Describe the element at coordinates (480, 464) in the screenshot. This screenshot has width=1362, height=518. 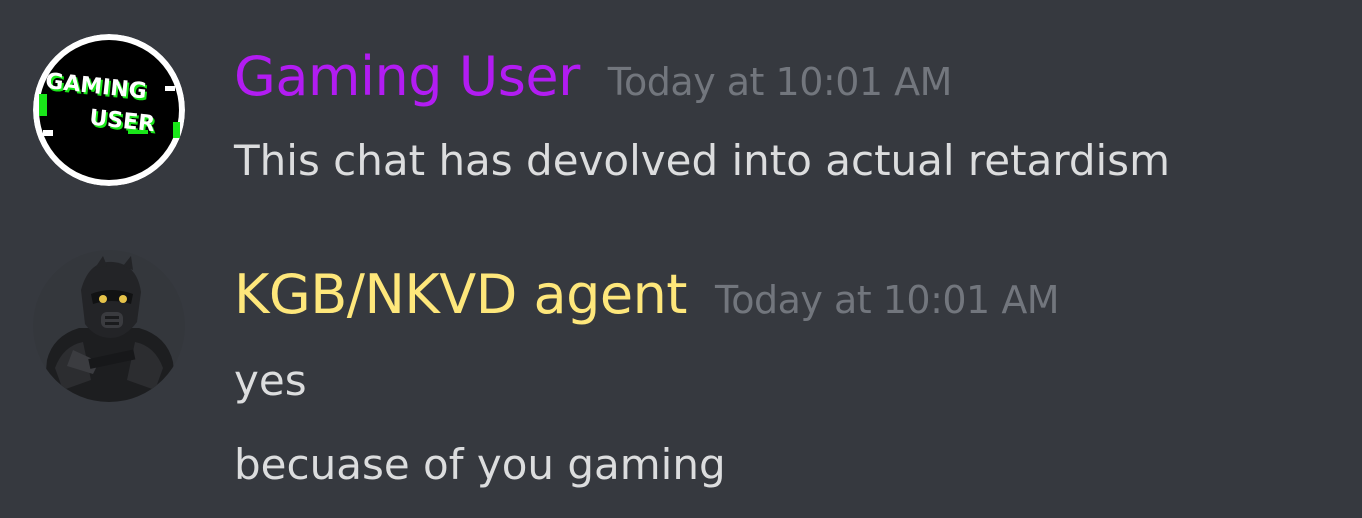
I see `message-text: becuase of you gaming` at that location.